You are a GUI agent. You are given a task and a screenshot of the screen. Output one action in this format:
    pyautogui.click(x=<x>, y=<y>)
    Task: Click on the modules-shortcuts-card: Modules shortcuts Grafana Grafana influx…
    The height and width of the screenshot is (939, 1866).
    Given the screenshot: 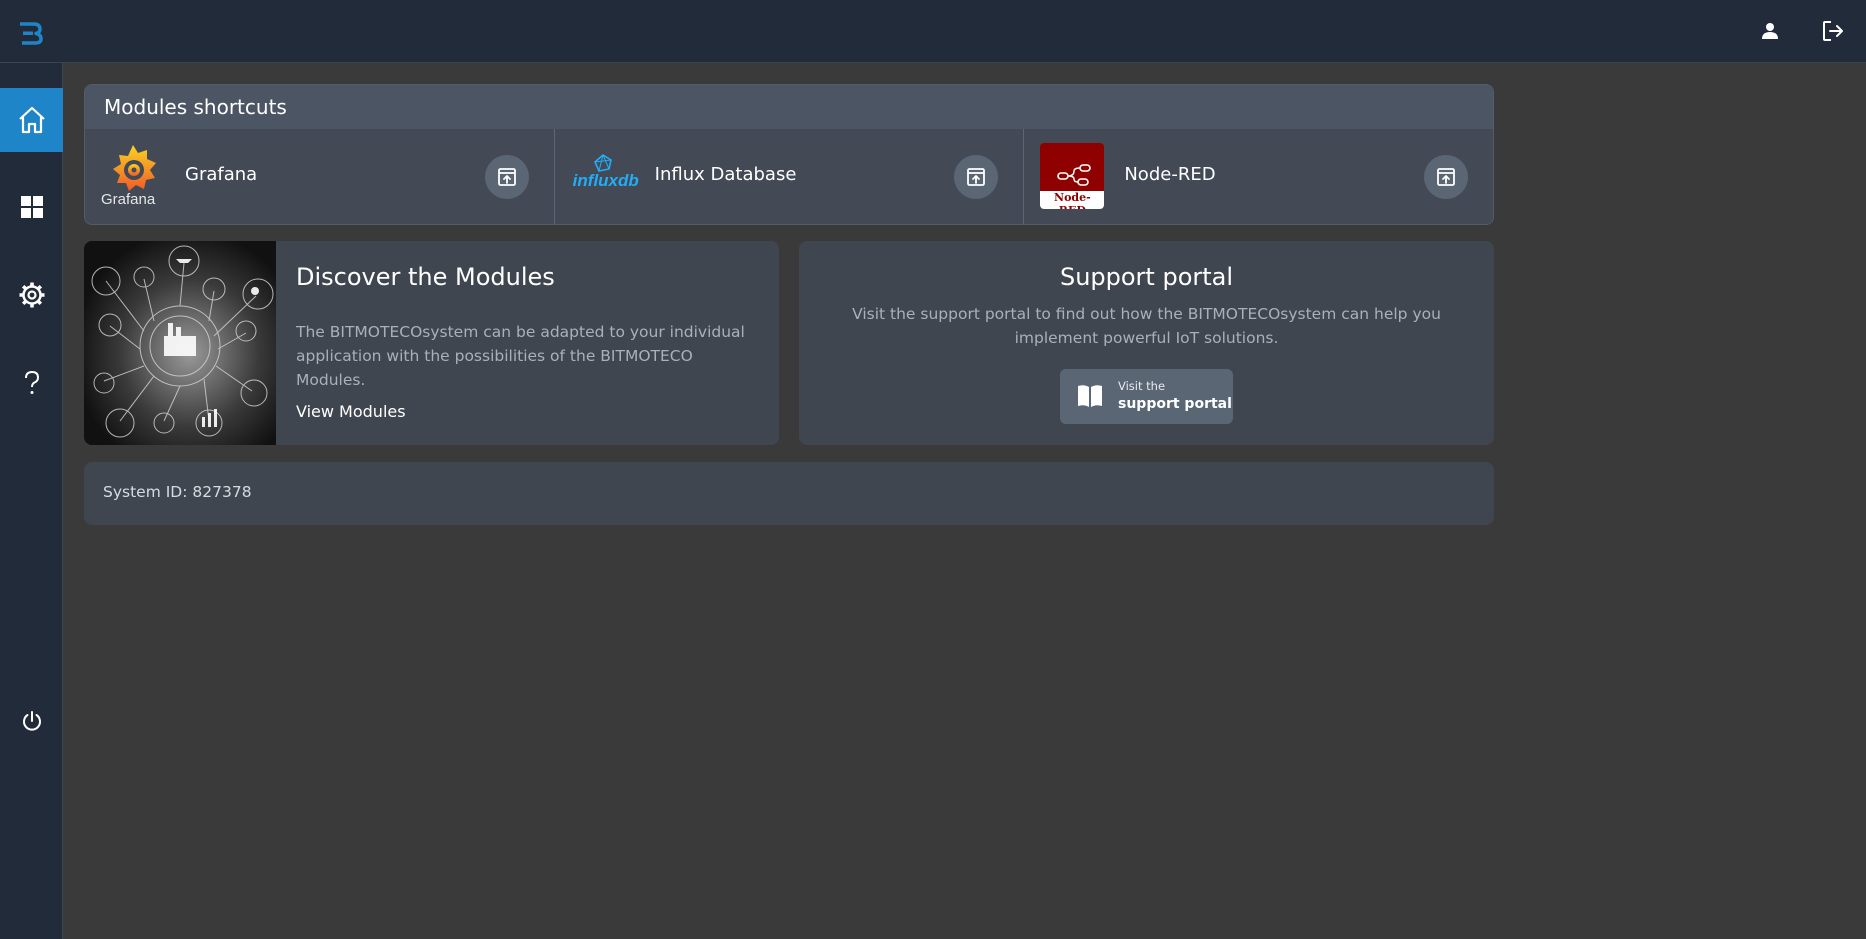 What is the action you would take?
    pyautogui.click(x=789, y=154)
    